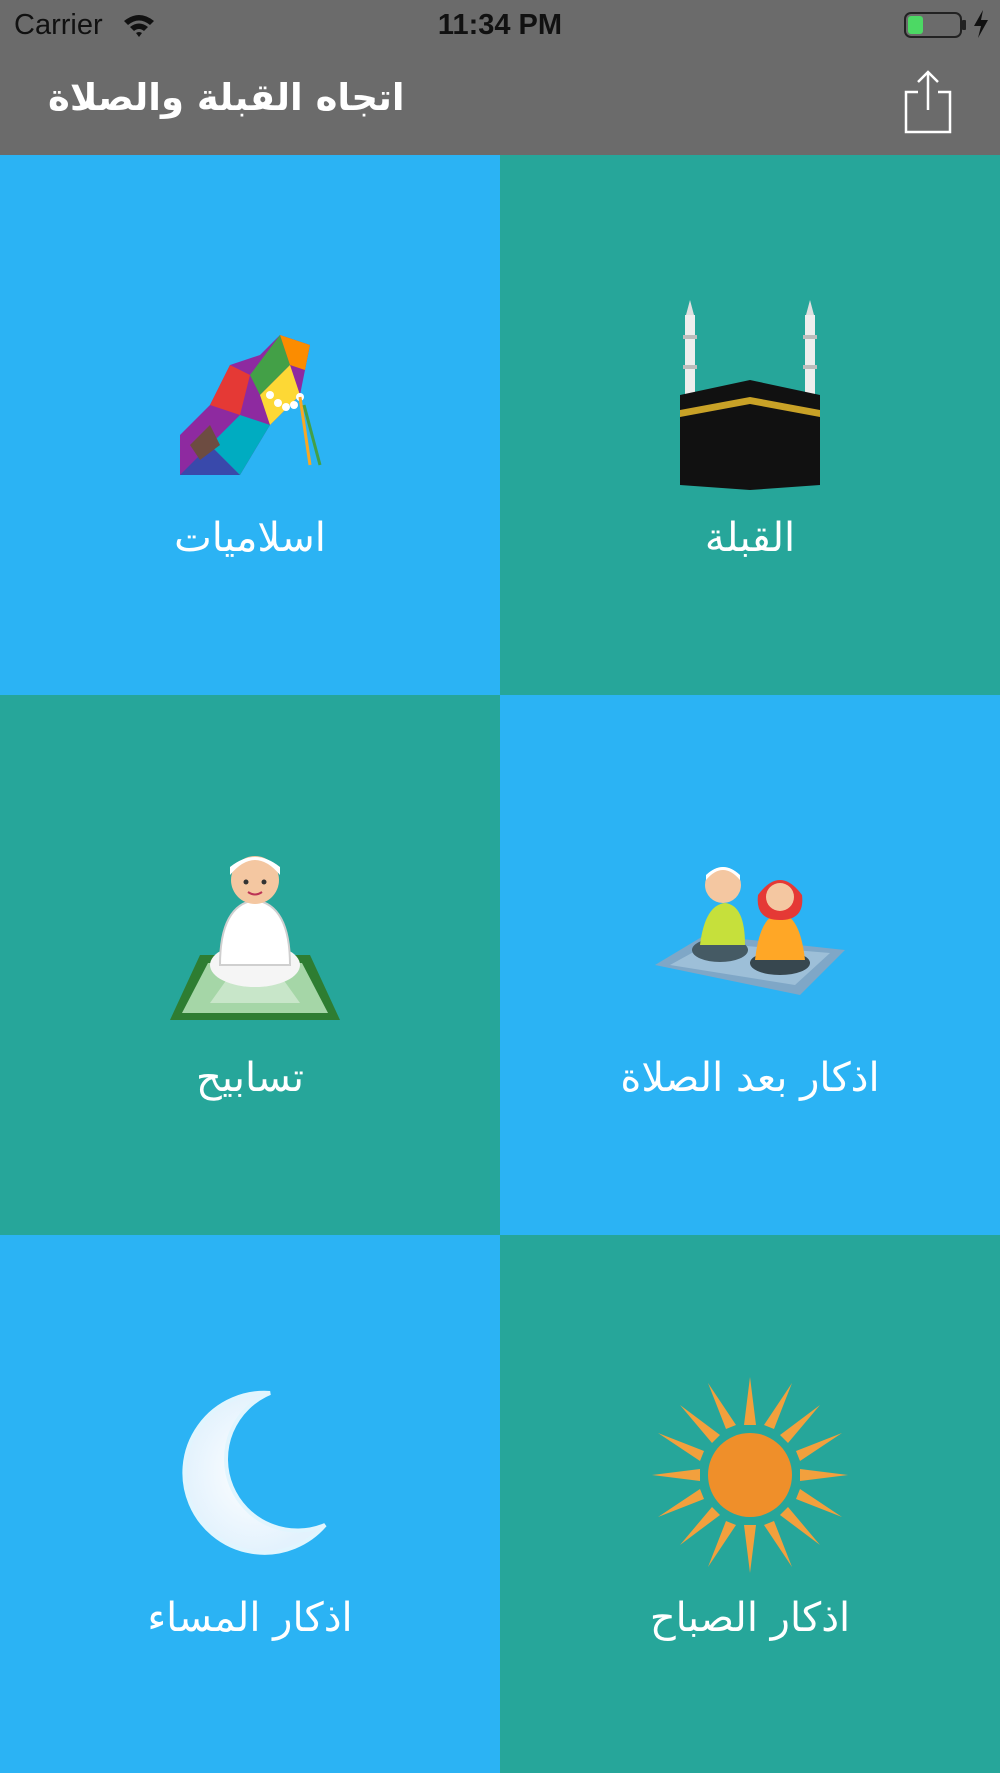 The height and width of the screenshot is (1778, 1000). I want to click on tile-label: اذكار بعد الصلاة, so click(750, 1078).